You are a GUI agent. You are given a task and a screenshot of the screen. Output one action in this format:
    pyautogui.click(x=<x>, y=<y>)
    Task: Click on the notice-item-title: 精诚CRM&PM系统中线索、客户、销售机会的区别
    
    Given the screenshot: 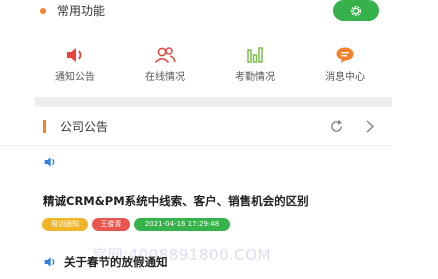 What is the action you would take?
    pyautogui.click(x=176, y=201)
    